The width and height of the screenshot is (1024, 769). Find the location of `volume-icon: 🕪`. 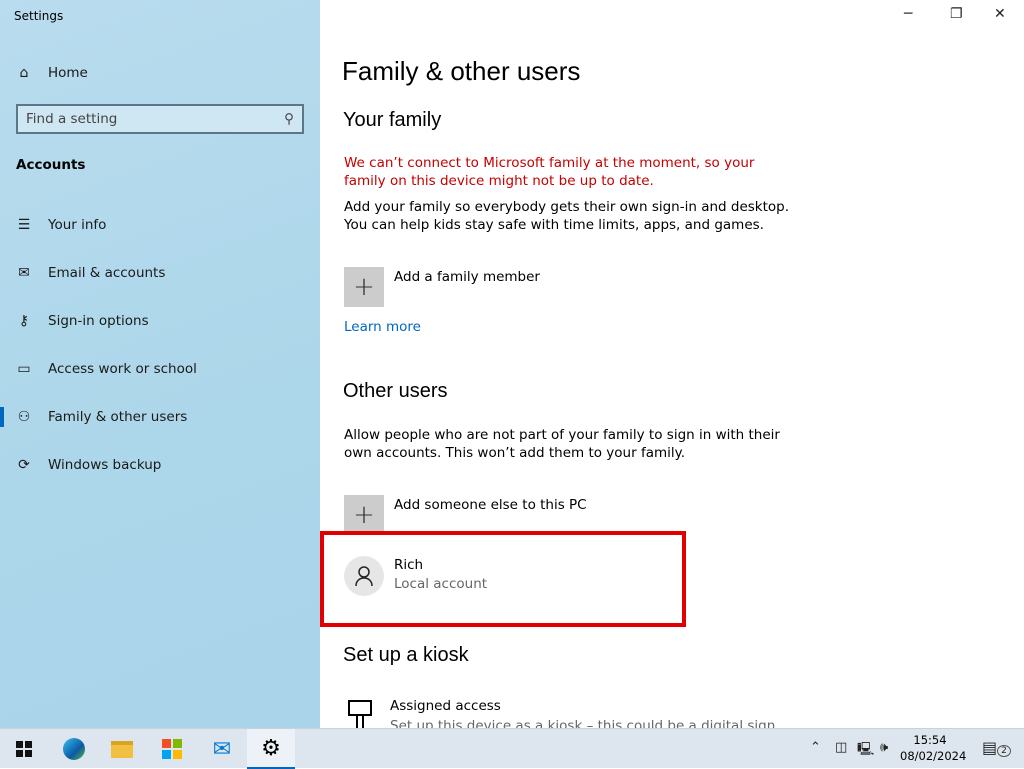

volume-icon: 🕪 is located at coordinates (884, 747).